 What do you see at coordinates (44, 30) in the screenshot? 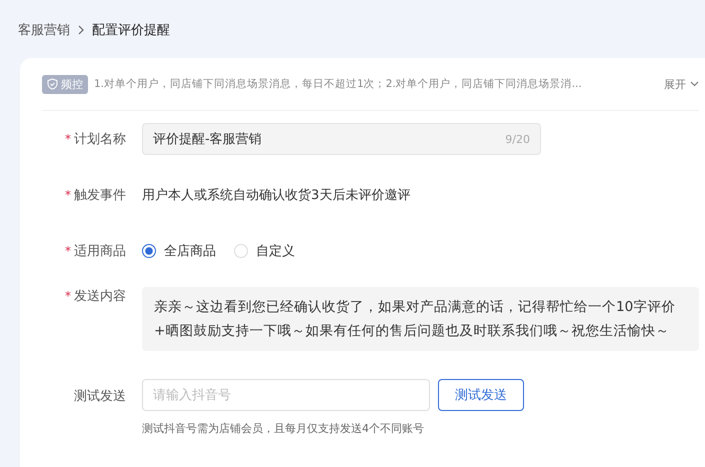
I see `breadcrumb-item: 客服营销` at bounding box center [44, 30].